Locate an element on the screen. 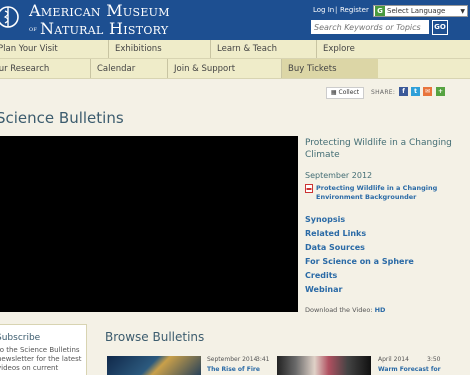 The image size is (470, 375). page-title: Science Bulletins is located at coordinates (62, 118).